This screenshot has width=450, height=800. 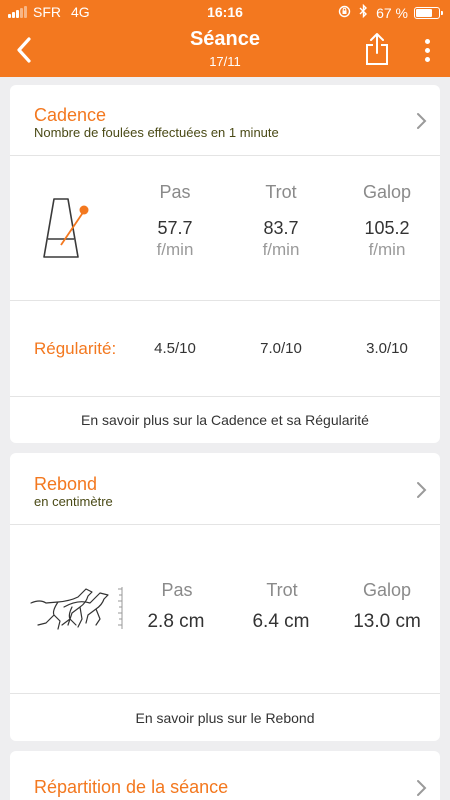 I want to click on nav-bar: Séance 17/11, so click(x=225, y=50).